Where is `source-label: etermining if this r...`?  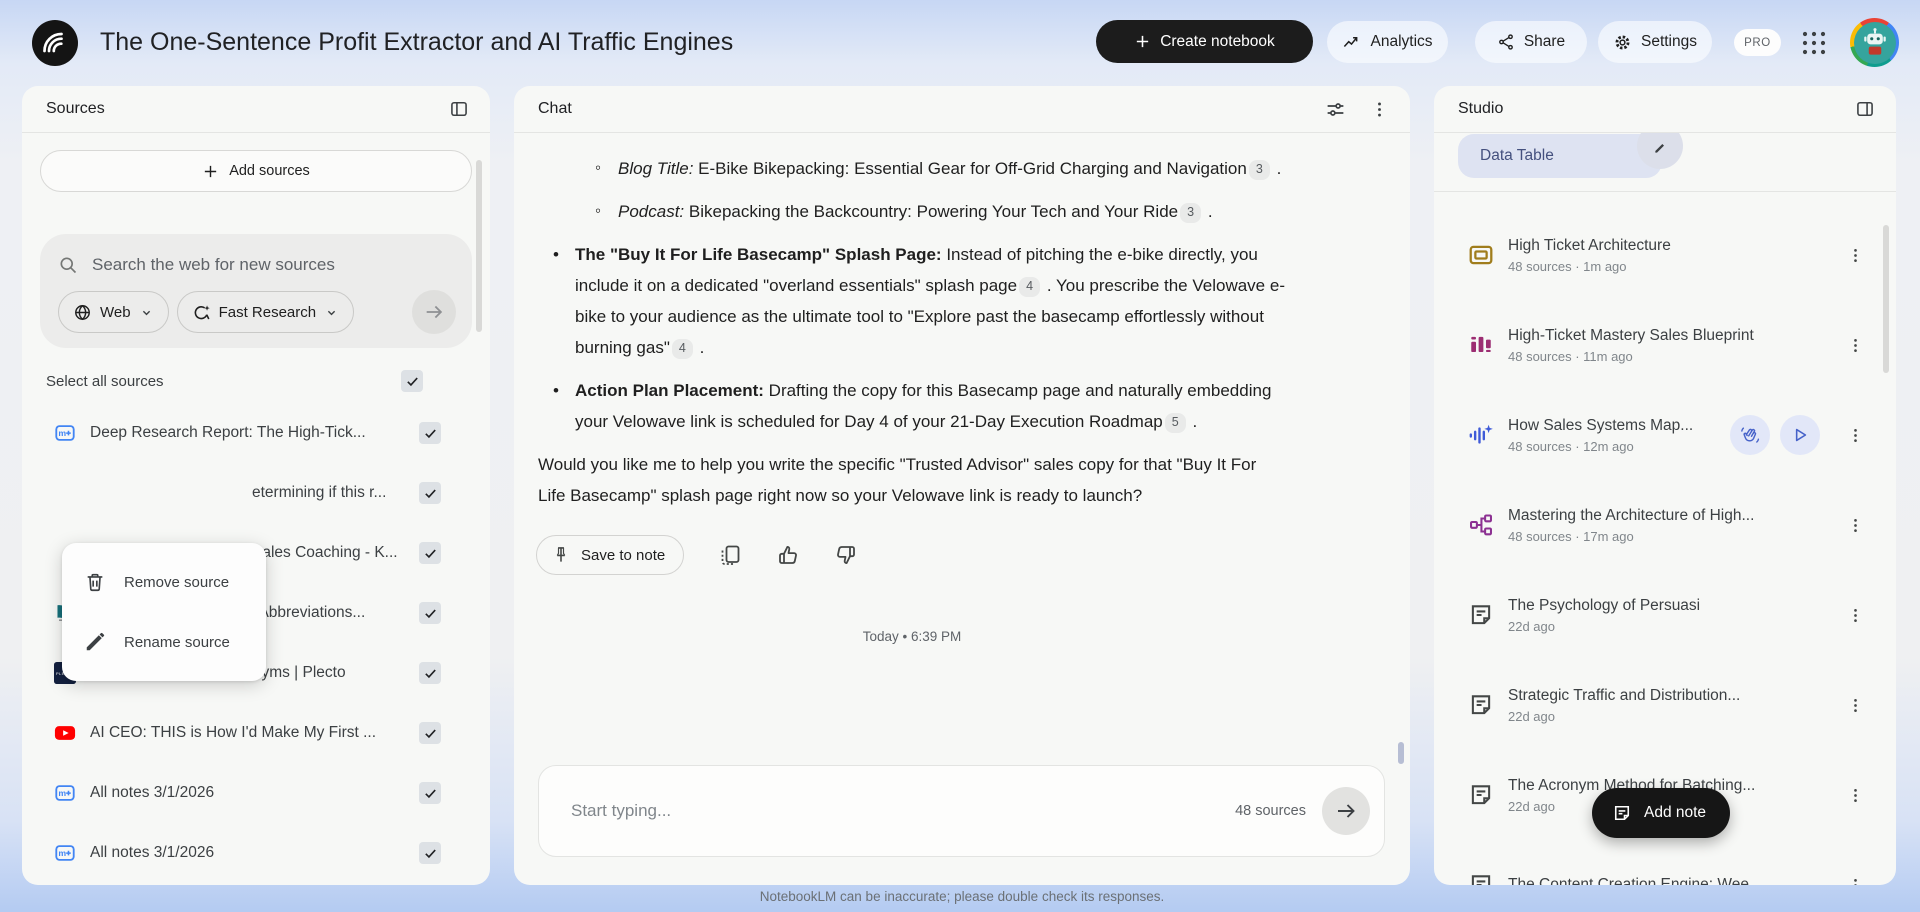
source-label: etermining if this r... is located at coordinates (319, 492).